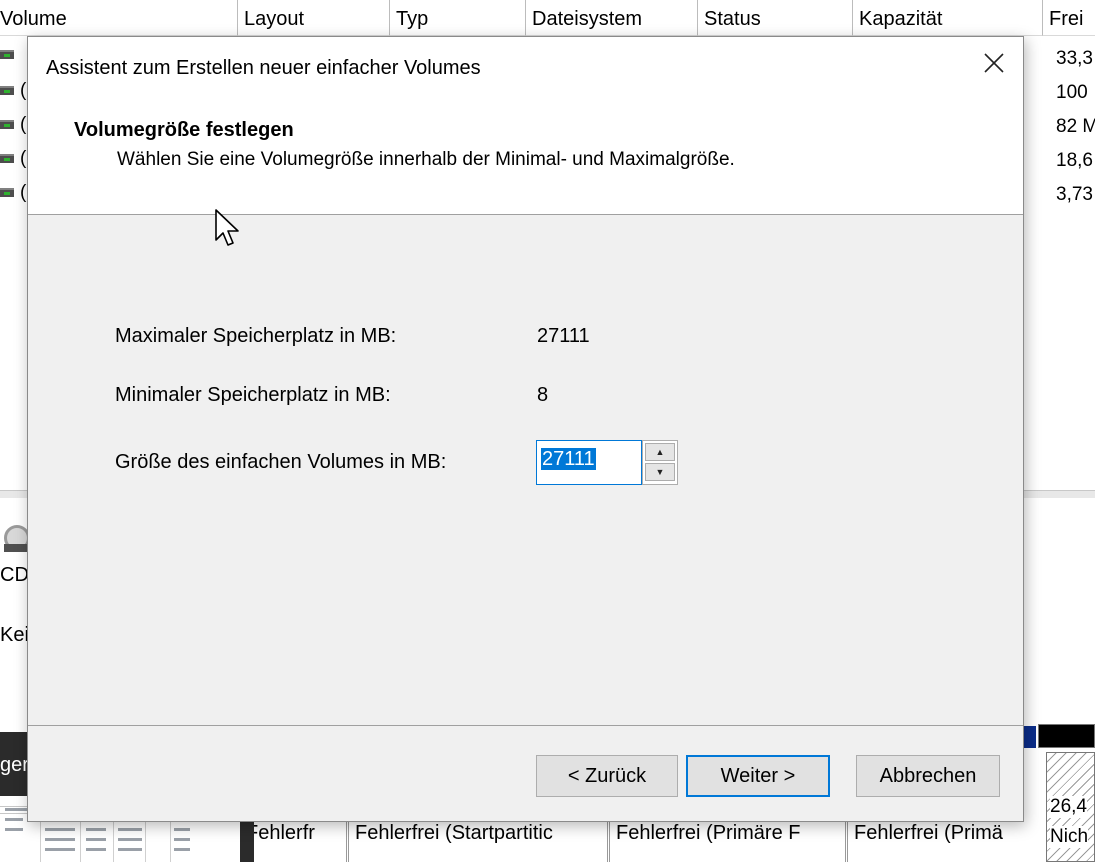  I want to click on partition-bar-primary, so click(1030, 737).